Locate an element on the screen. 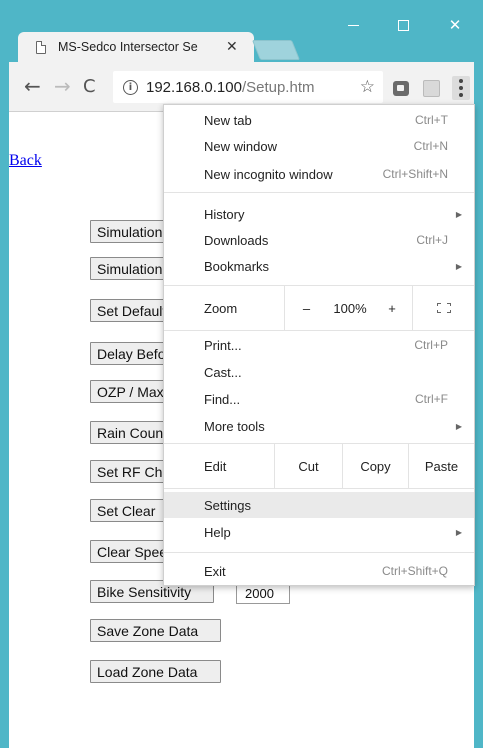 This screenshot has height=748, width=483. menu-item-new-window: New window Ctrl+N is located at coordinates (319, 146).